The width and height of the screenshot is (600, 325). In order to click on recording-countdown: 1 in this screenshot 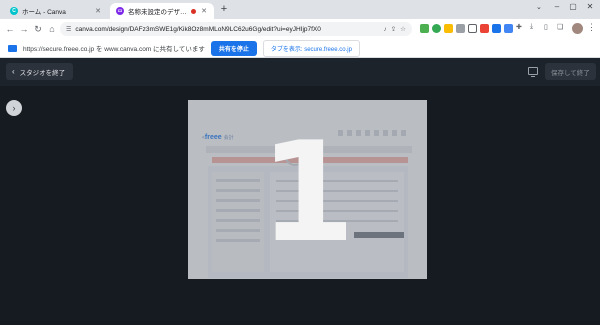, I will do `click(307, 192)`.